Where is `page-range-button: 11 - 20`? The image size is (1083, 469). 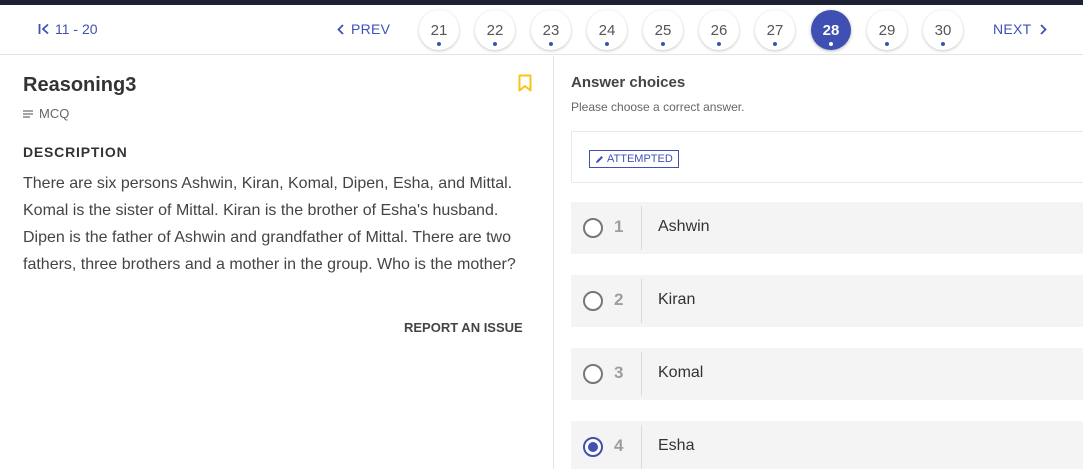 page-range-button: 11 - 20 is located at coordinates (68, 29).